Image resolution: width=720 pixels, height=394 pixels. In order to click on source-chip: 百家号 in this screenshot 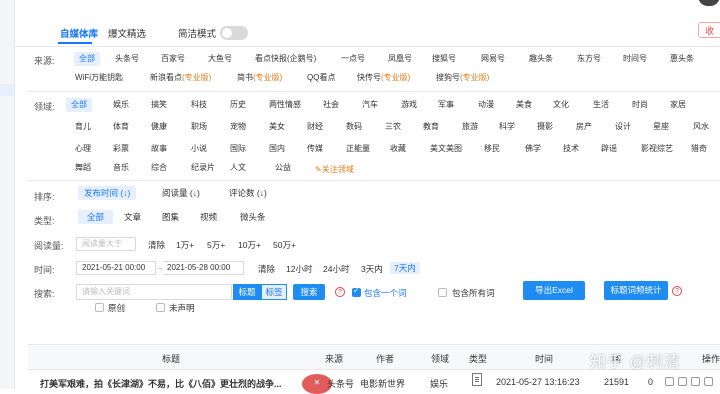, I will do `click(173, 59)`.